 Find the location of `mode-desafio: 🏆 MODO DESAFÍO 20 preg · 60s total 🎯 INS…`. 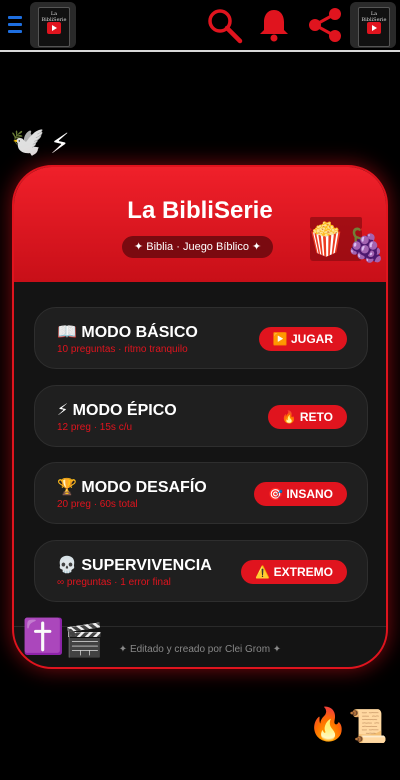

mode-desafio: 🏆 MODO DESAFÍO 20 preg · 60s total 🎯 INS… is located at coordinates (201, 493).